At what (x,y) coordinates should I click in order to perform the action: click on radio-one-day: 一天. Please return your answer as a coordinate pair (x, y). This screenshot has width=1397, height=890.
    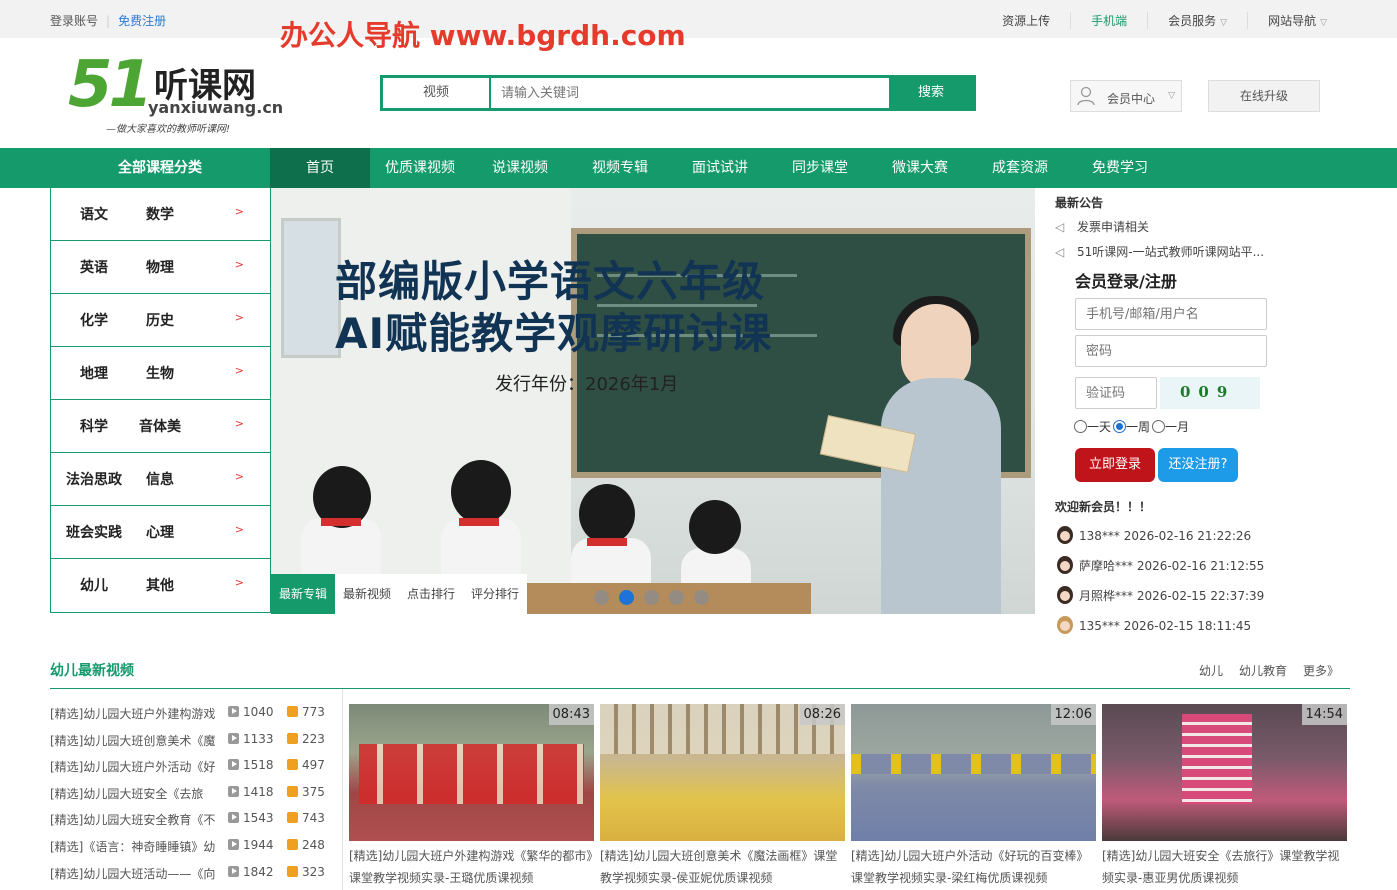
    Looking at the image, I should click on (1092, 426).